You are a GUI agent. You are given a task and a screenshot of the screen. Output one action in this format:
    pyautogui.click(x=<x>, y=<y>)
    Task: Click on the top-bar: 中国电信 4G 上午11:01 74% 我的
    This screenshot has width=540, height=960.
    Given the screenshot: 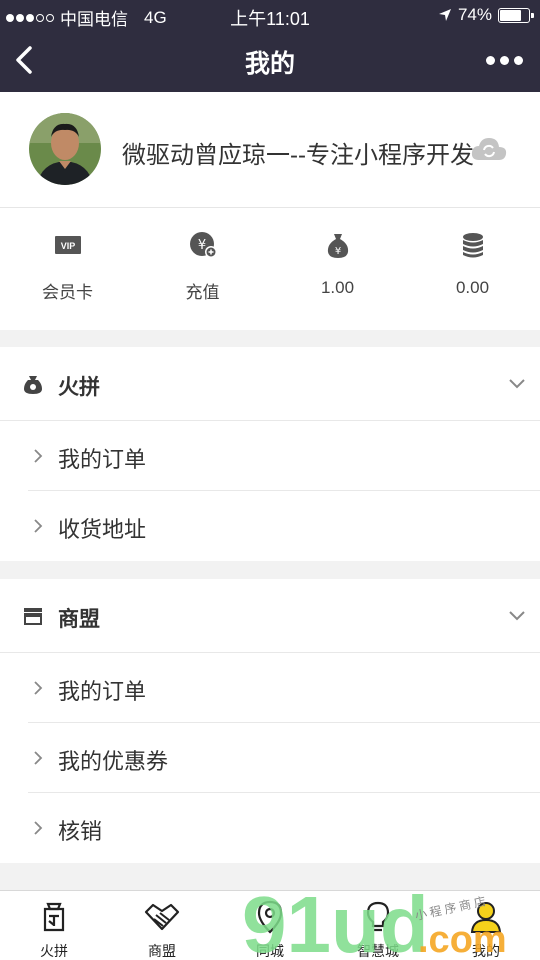 What is the action you would take?
    pyautogui.click(x=270, y=46)
    